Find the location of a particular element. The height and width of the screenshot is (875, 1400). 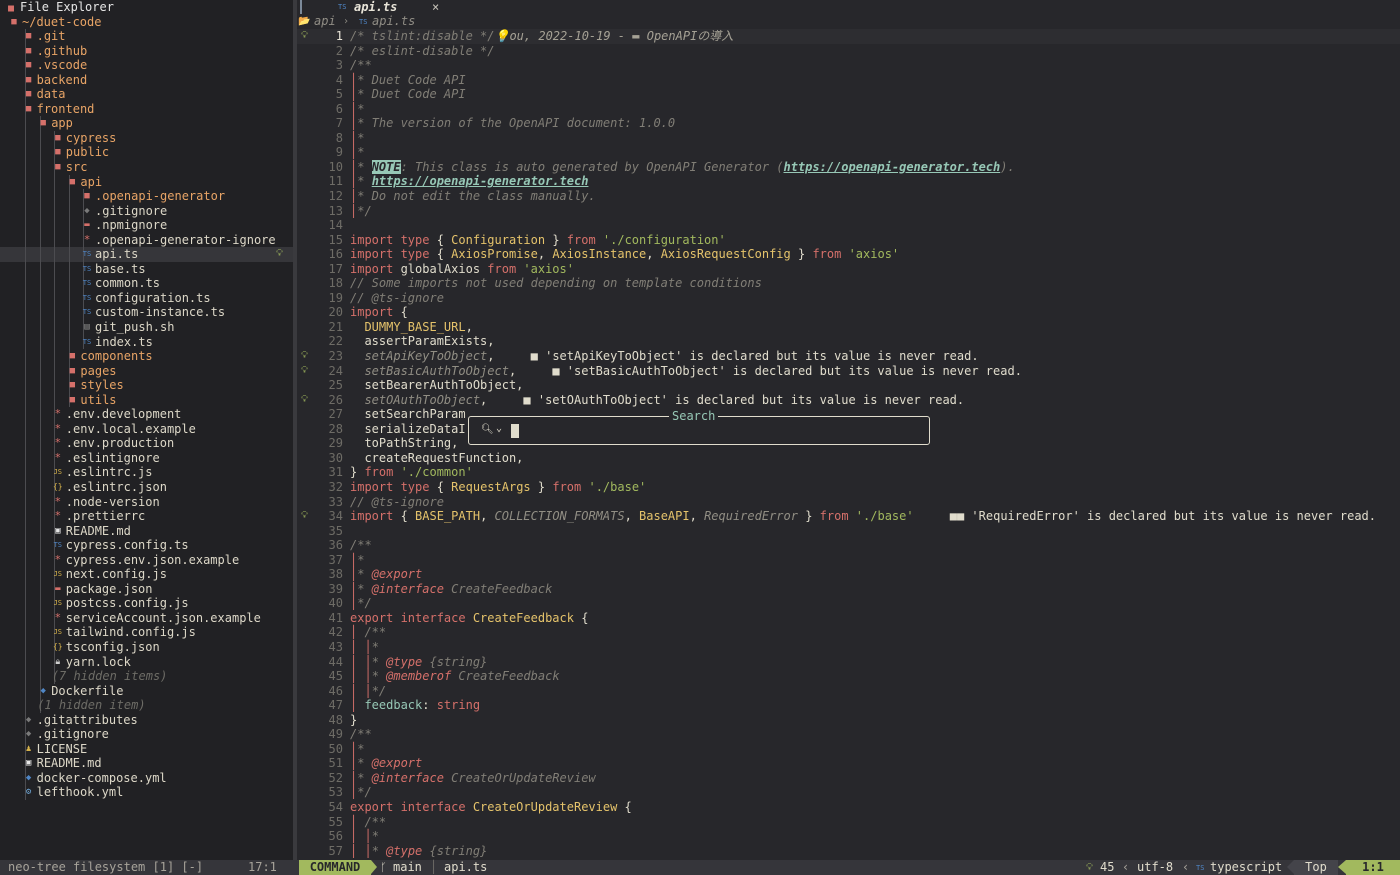

tree-folder: ■ .git is located at coordinates (146, 36).